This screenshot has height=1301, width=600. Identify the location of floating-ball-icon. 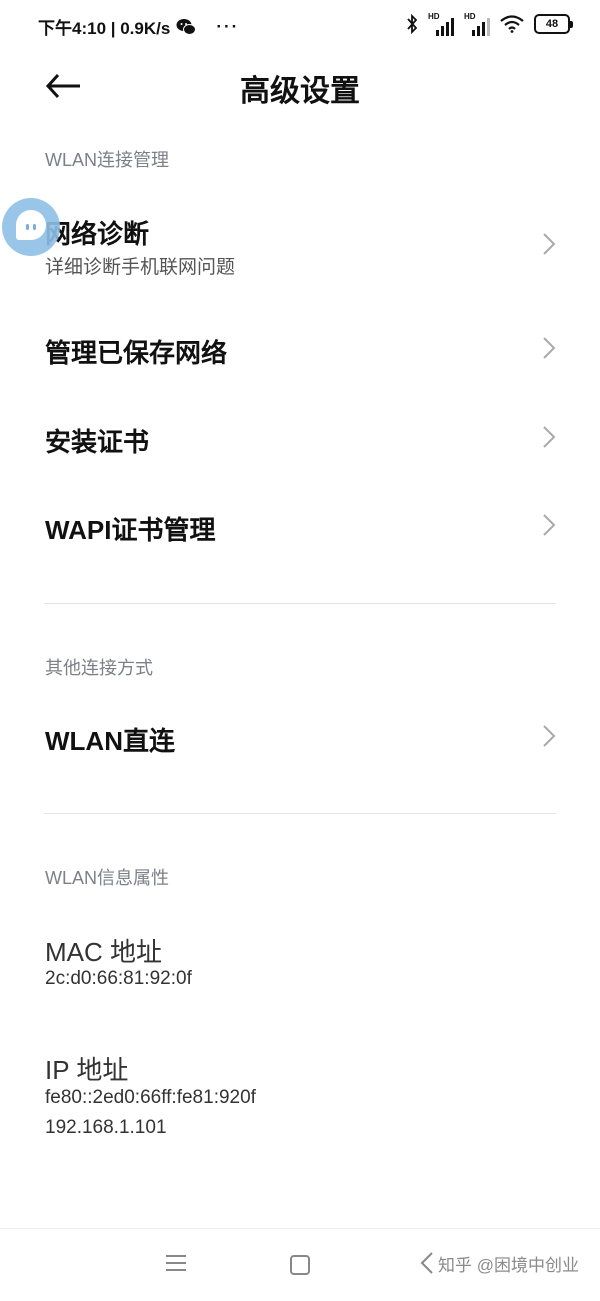
(31, 227).